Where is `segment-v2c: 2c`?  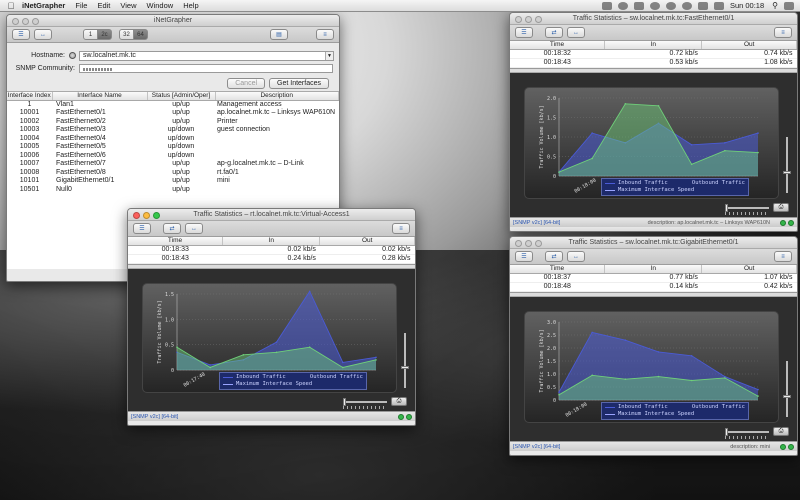
segment-v2c: 2c is located at coordinates (104, 34).